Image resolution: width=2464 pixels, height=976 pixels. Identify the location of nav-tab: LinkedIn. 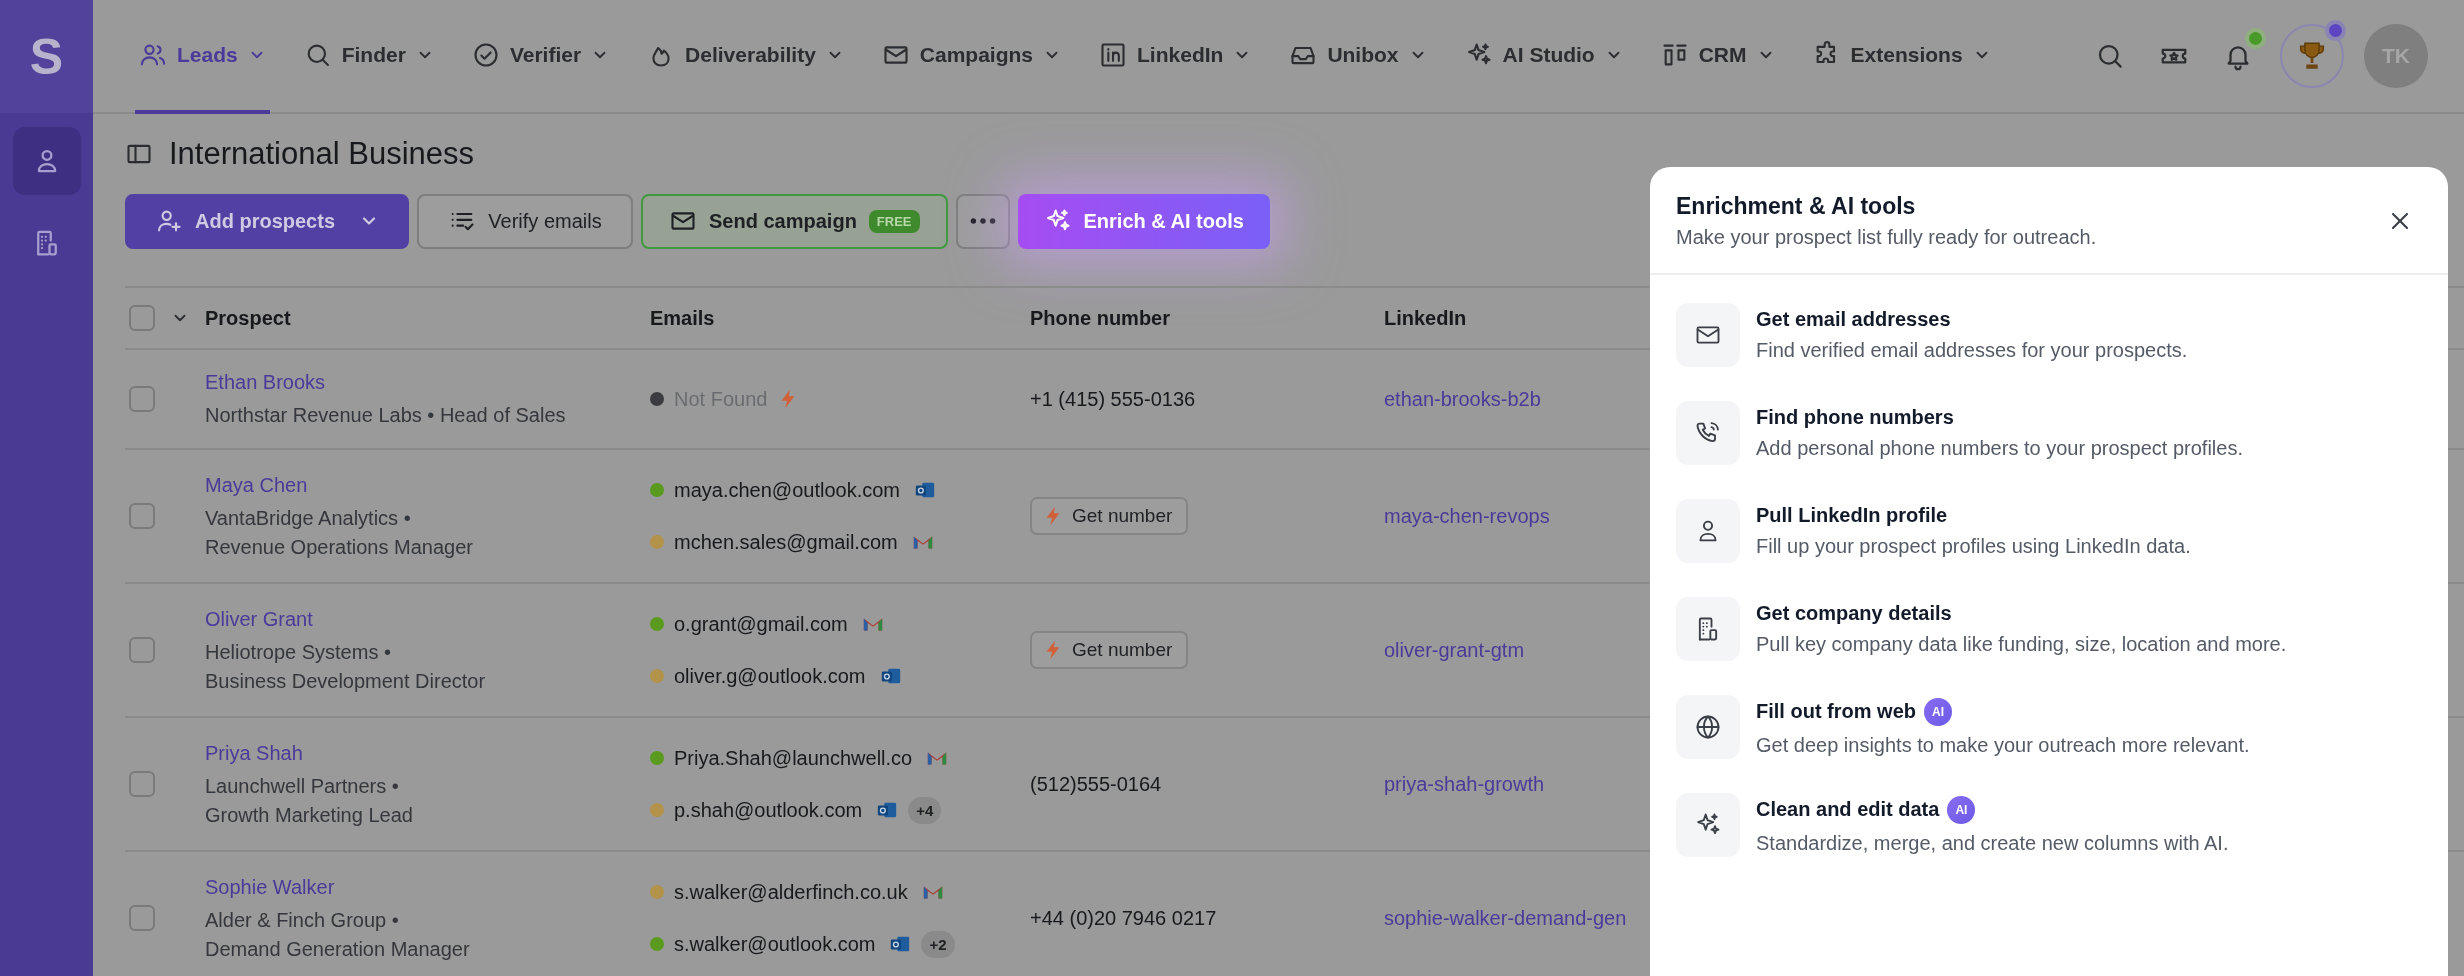
(1175, 57).